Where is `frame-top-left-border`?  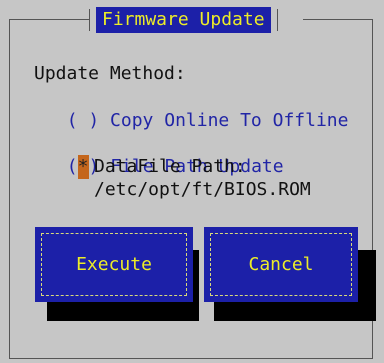 frame-top-left-border is located at coordinates (49, 19).